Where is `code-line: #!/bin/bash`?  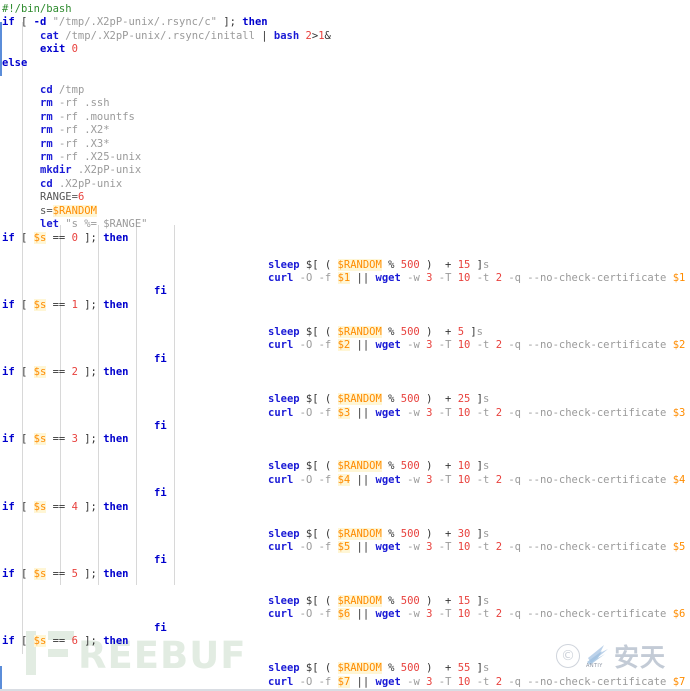 code-line: #!/bin/bash is located at coordinates (36, 9).